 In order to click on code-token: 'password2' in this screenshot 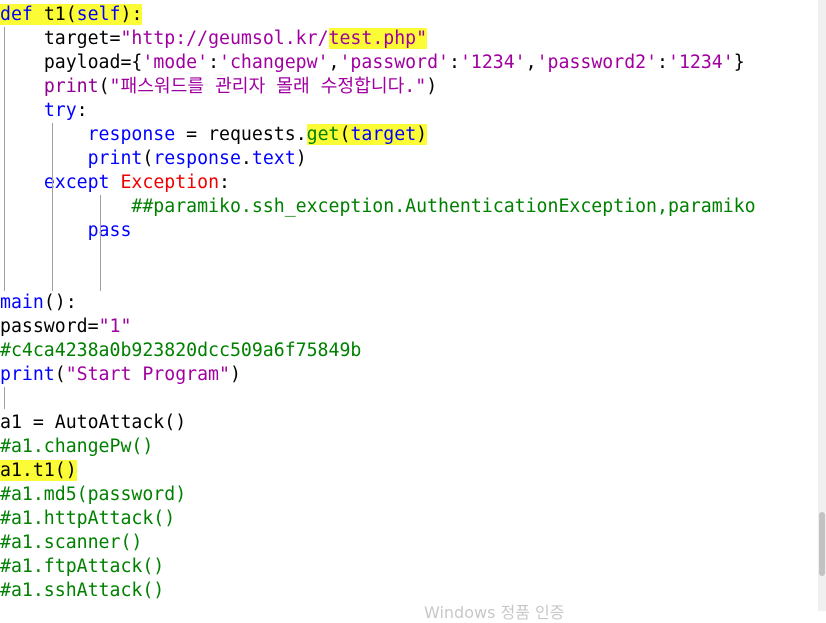, I will do `click(597, 62)`.